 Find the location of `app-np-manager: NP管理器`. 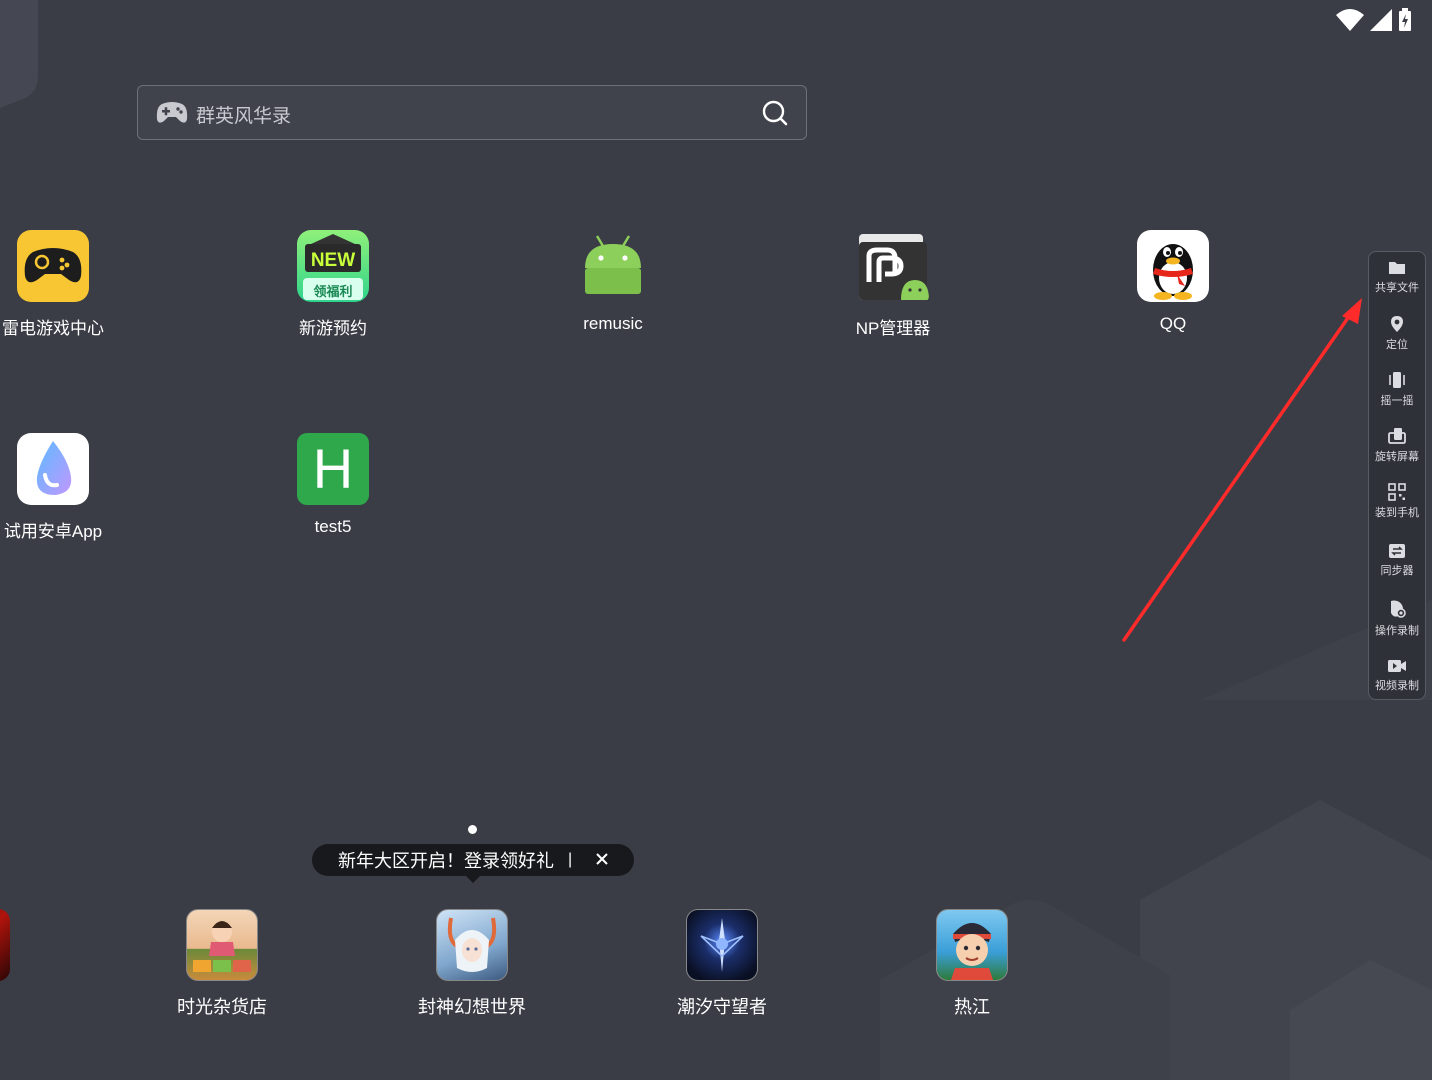

app-np-manager: NP管理器 is located at coordinates (893, 284).